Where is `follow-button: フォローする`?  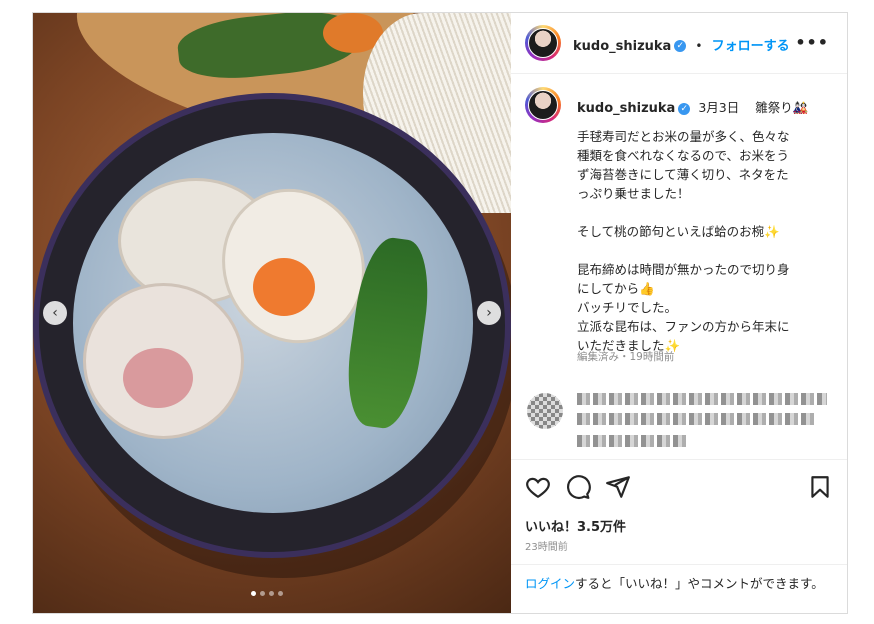 follow-button: フォローする is located at coordinates (751, 46).